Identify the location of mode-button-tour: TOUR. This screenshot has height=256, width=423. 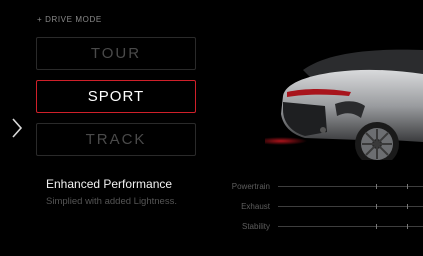
(116, 53).